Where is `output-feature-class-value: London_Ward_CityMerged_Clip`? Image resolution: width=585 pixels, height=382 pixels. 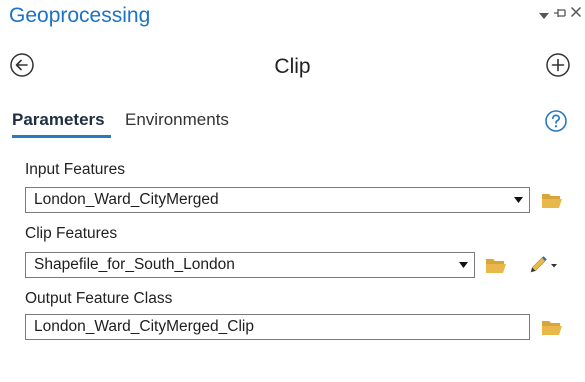 output-feature-class-value: London_Ward_CityMerged_Clip is located at coordinates (144, 326).